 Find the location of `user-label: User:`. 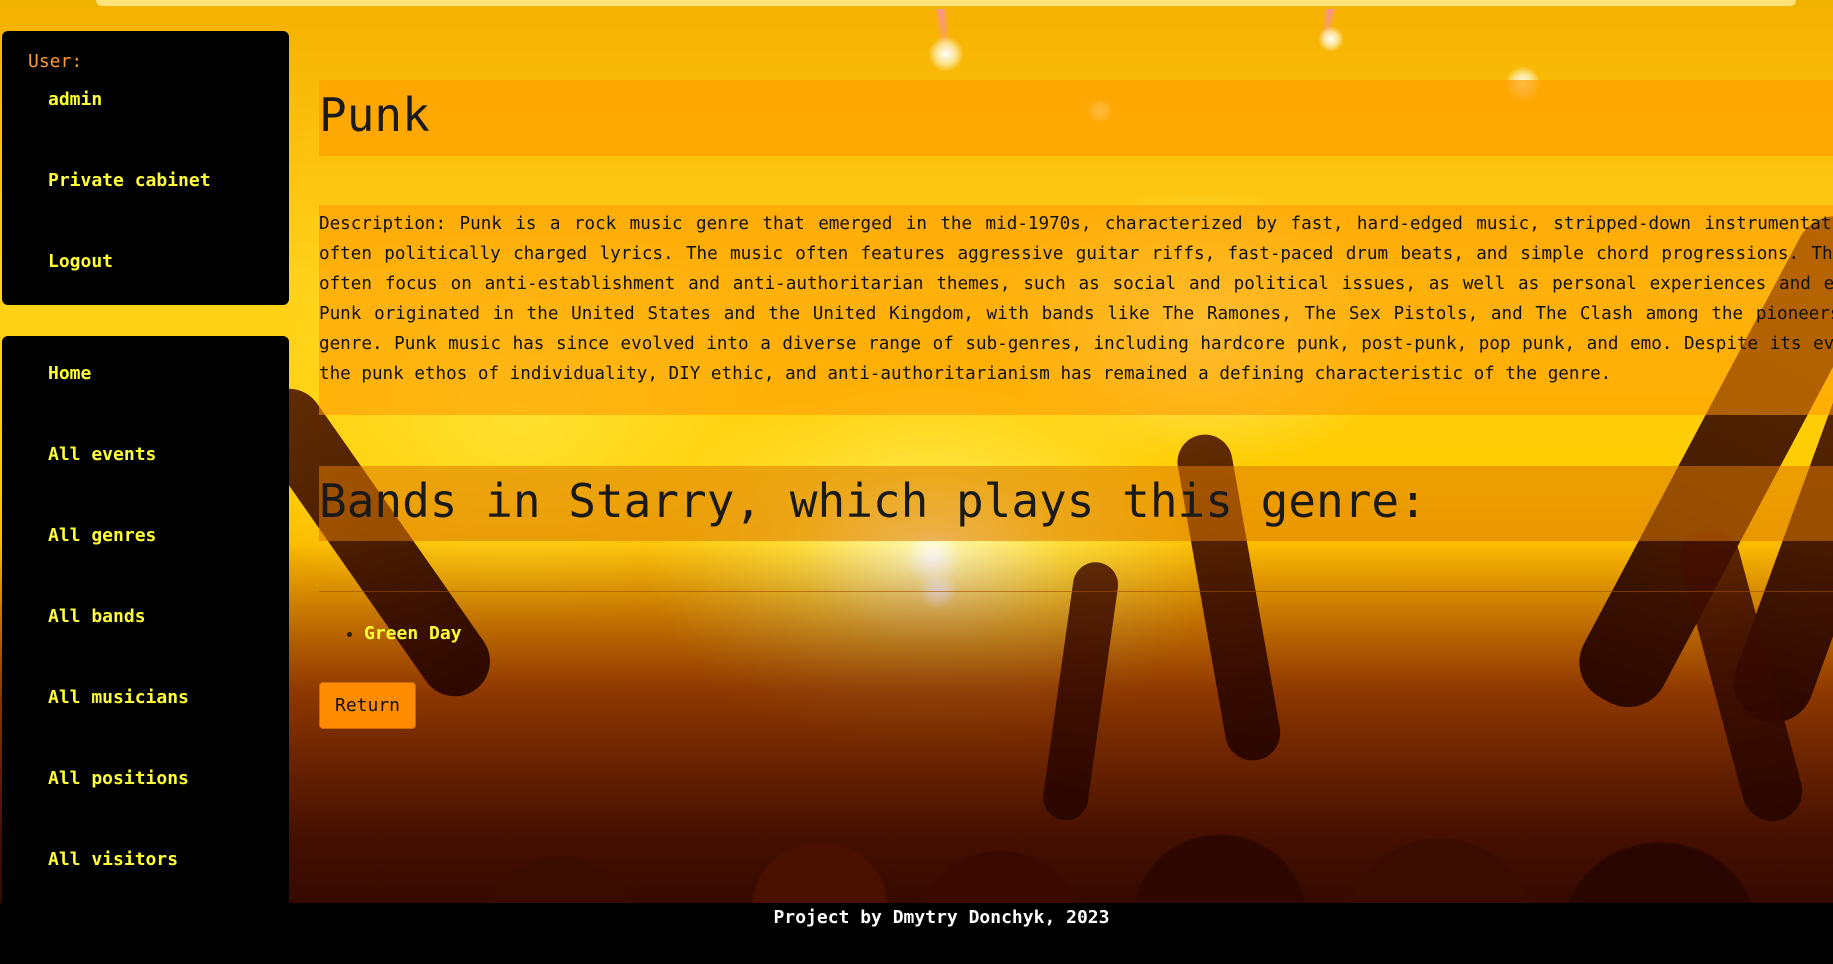

user-label: User: is located at coordinates (55, 61).